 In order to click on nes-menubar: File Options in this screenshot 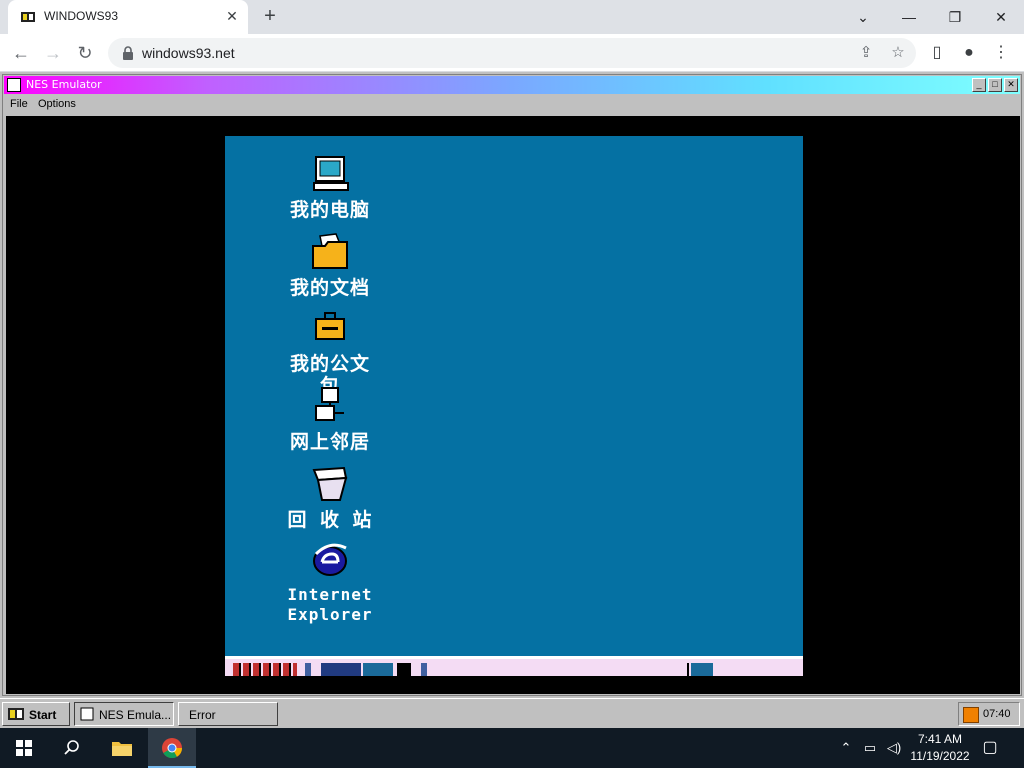, I will do `click(512, 104)`.